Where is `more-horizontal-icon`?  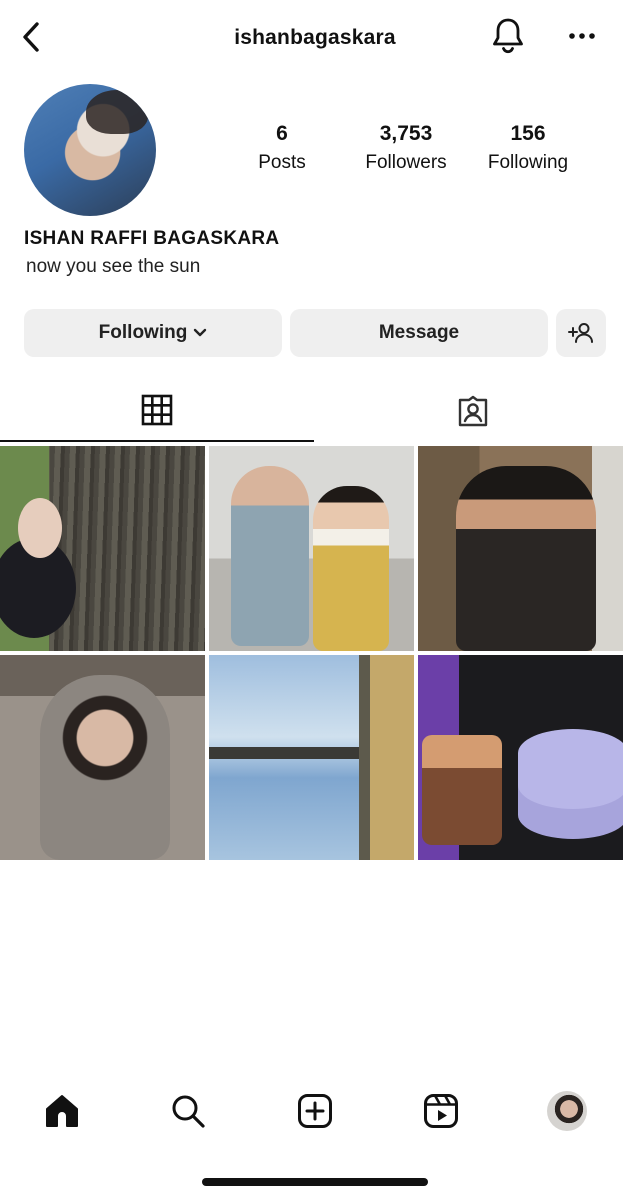
more-horizontal-icon is located at coordinates (582, 36).